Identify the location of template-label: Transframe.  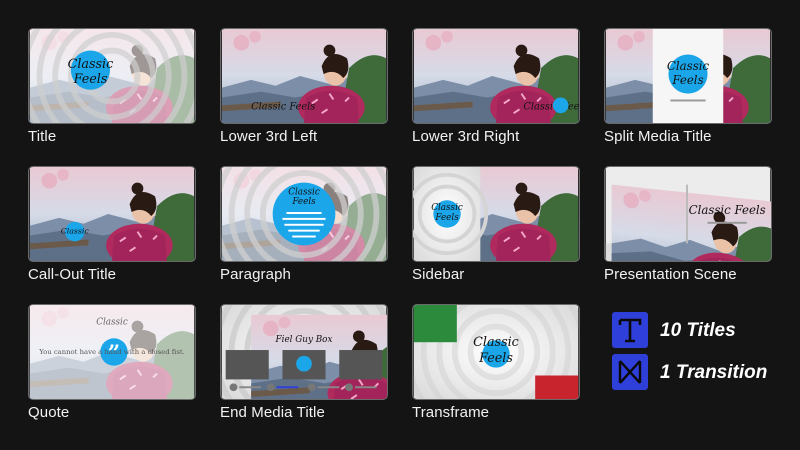
(451, 412).